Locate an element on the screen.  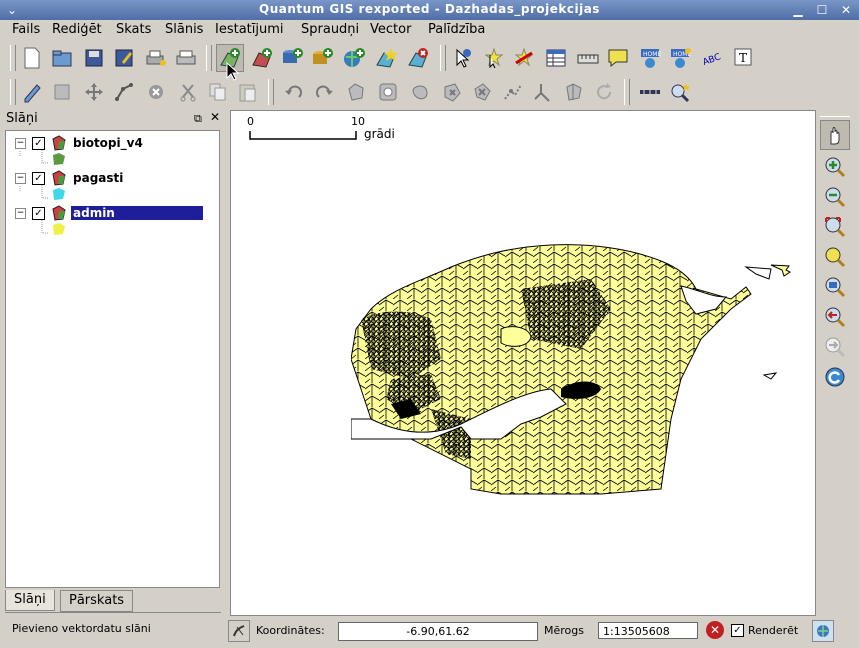
save-as-icon is located at coordinates (124, 58).